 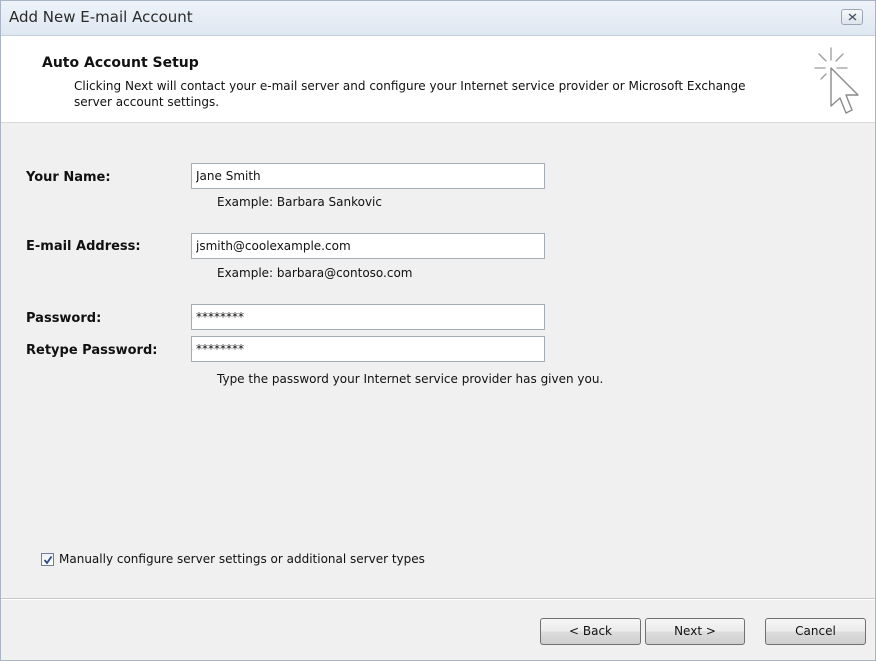 I want to click on name-example: Example: Barbara Sankovic, so click(x=299, y=202).